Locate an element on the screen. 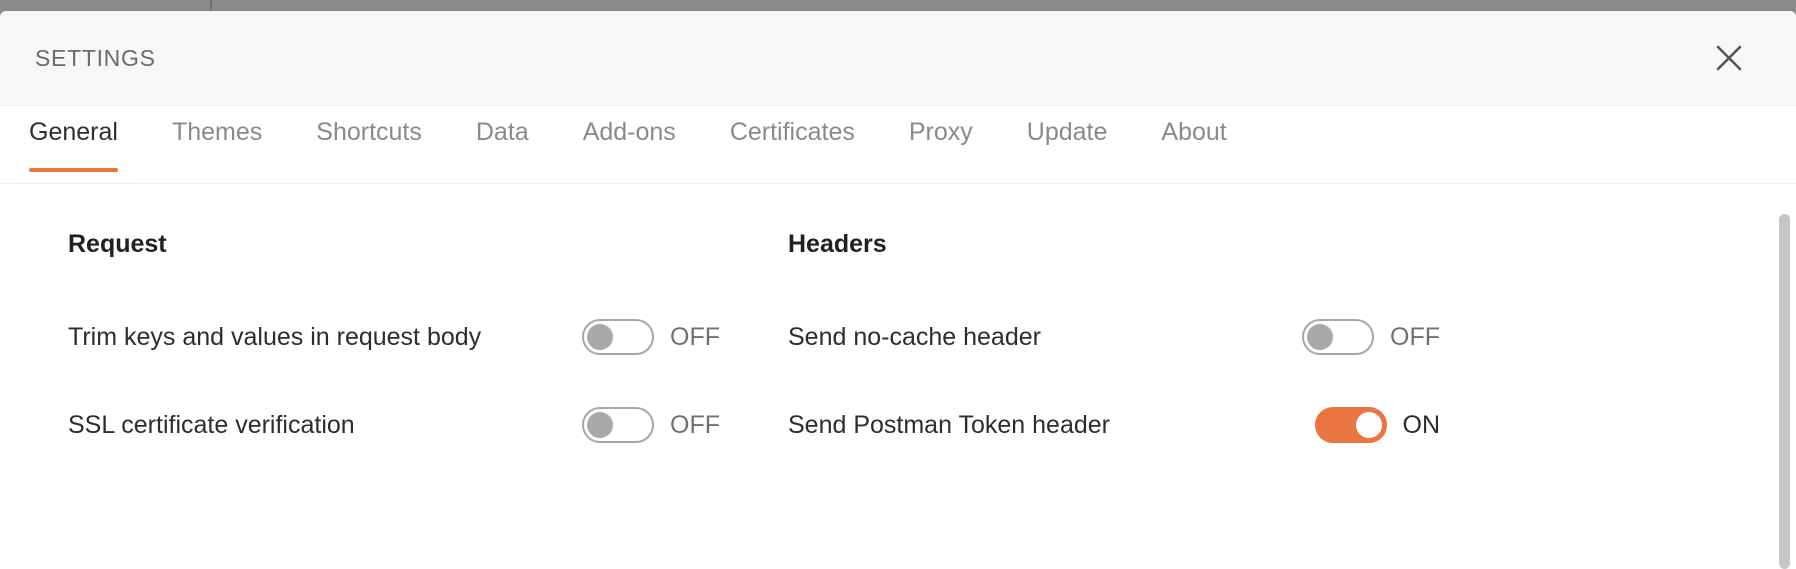 The image size is (1796, 569). tab-about: About is located at coordinates (1193, 125).